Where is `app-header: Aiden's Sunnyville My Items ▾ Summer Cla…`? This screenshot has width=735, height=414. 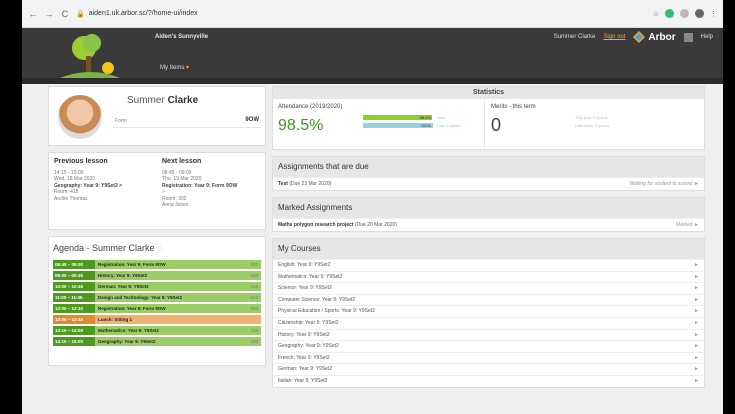 app-header: Aiden's Sunnyville My Items ▾ Summer Cla… is located at coordinates (372, 56).